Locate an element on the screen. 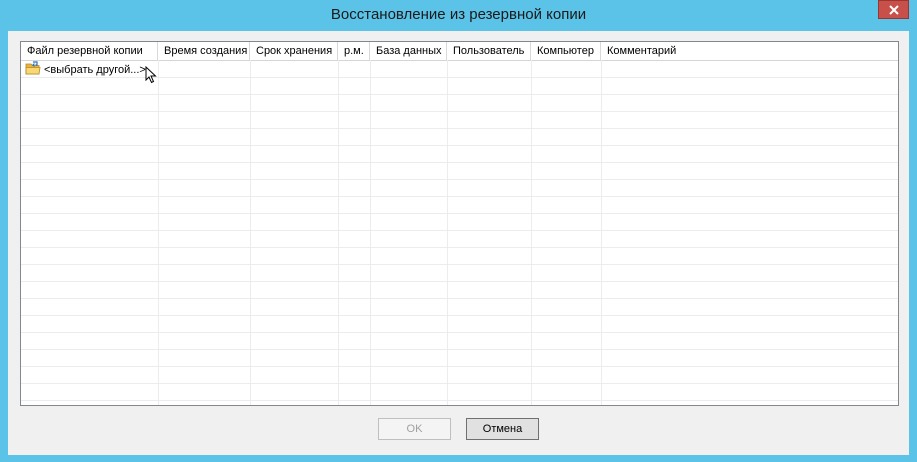  close-button is located at coordinates (893, 9).